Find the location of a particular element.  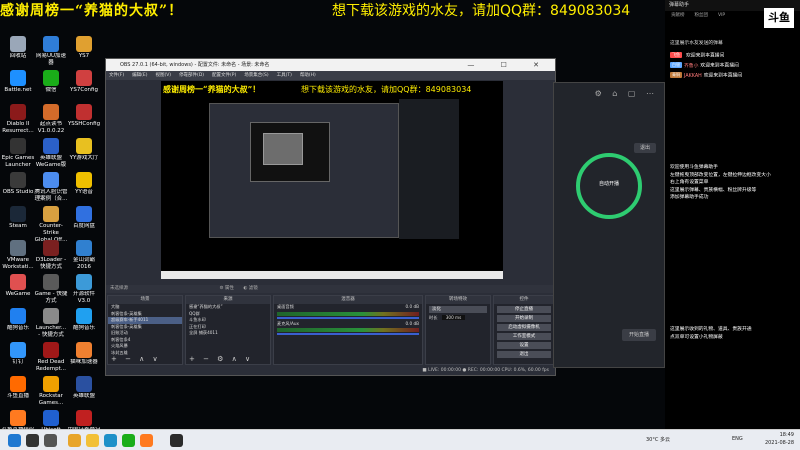

source-item: 全屏 捕获4011 is located at coordinates (228, 333).